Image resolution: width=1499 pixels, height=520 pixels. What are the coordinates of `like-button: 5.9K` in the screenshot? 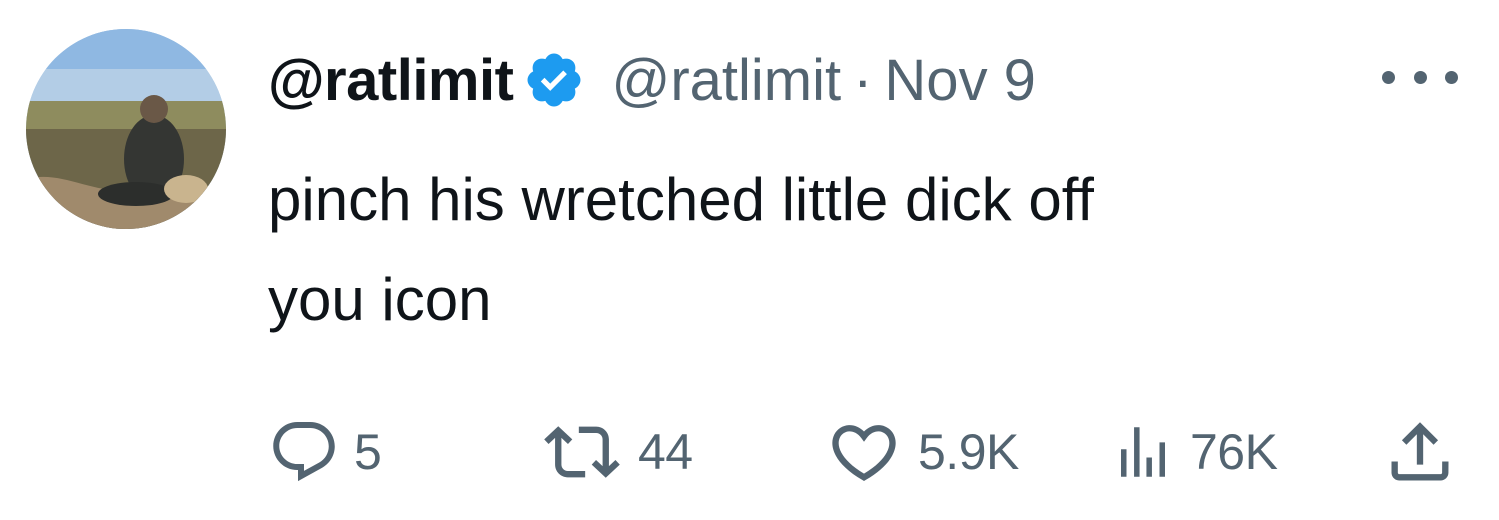 It's located at (921, 452).